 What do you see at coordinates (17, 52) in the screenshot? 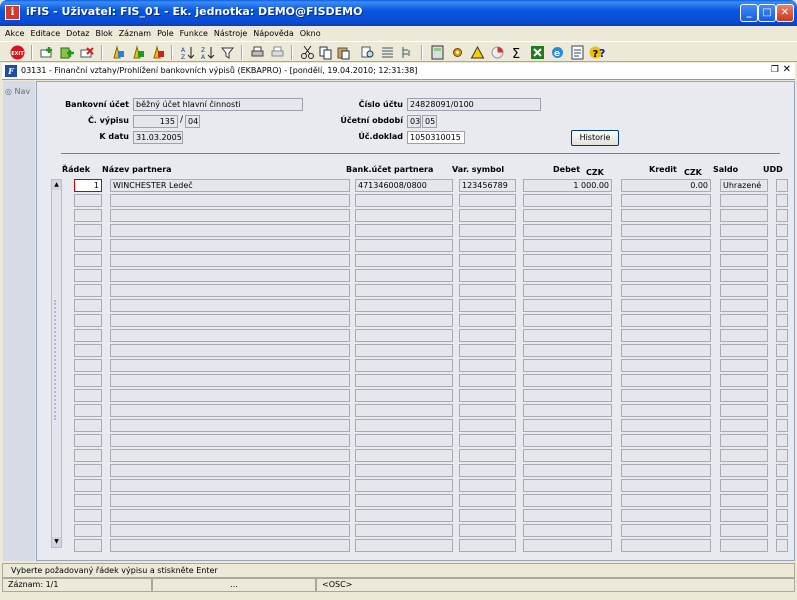
I see `exit-icon: EXIT` at bounding box center [17, 52].